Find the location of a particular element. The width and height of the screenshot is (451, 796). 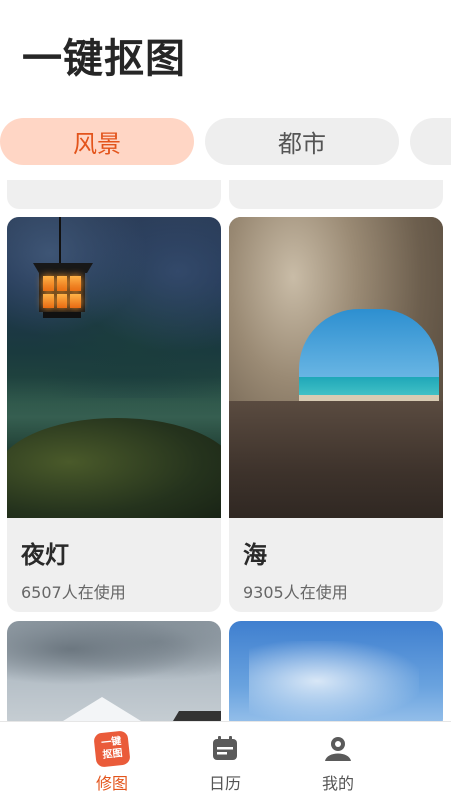

nav-item-calendar: 日历 is located at coordinates (225, 763).